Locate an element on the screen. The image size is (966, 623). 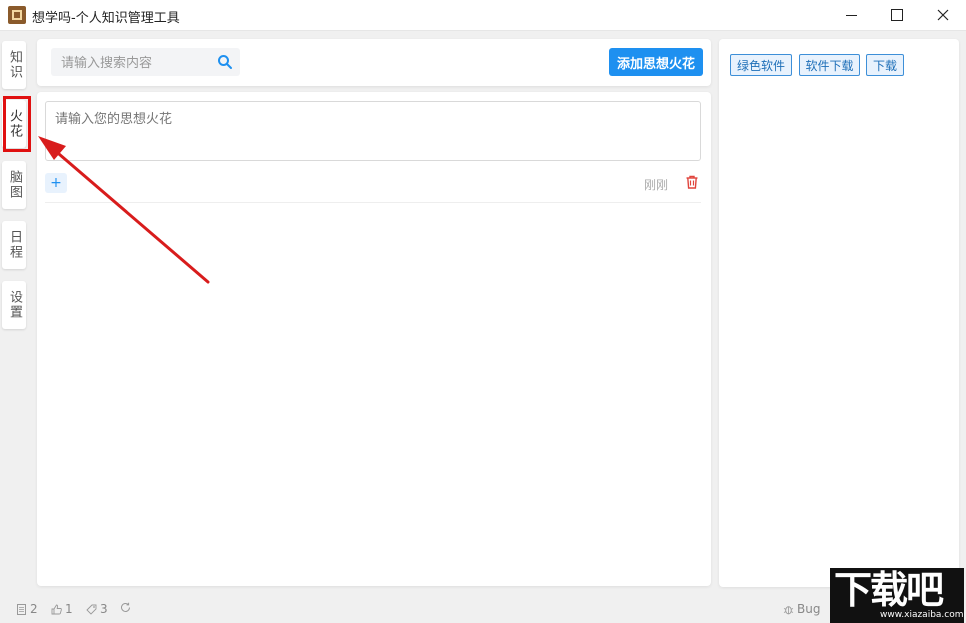
bug-report-button: Bug is located at coordinates (801, 609).